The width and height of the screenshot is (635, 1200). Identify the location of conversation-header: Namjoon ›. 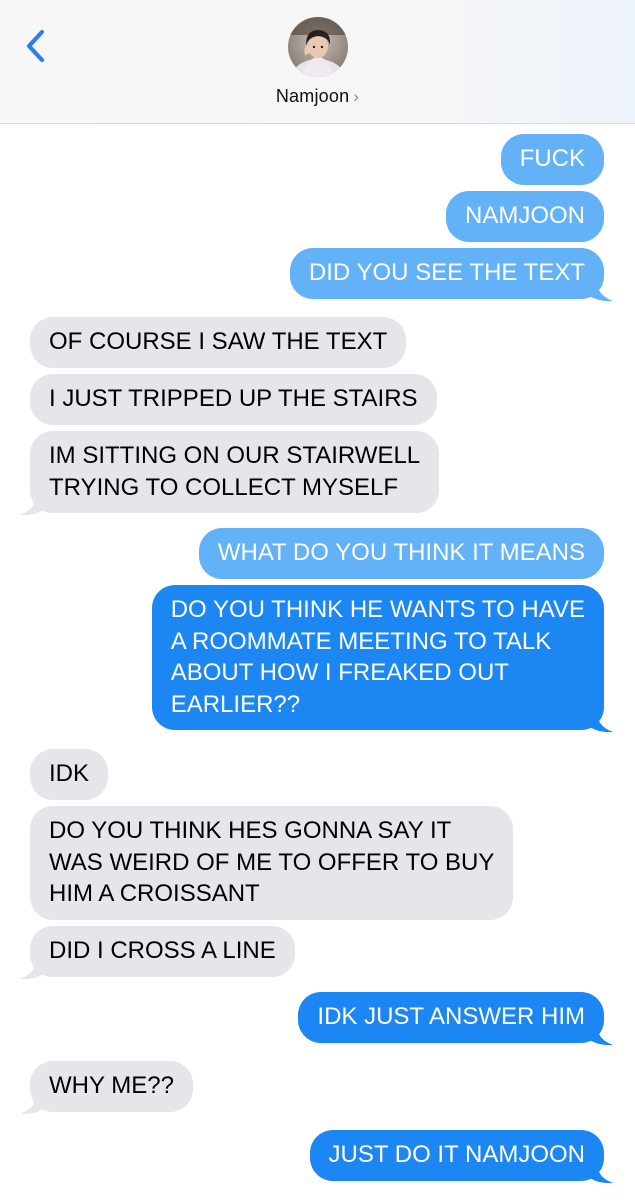
(317, 62).